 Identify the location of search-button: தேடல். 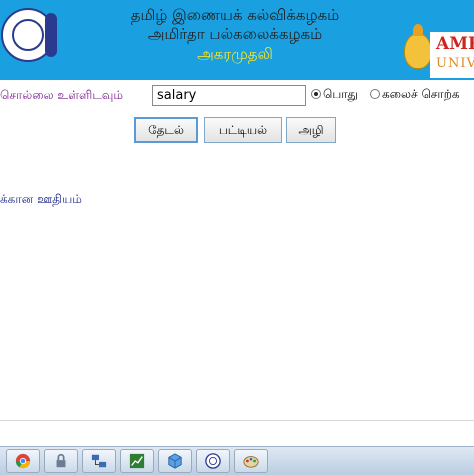
(166, 130).